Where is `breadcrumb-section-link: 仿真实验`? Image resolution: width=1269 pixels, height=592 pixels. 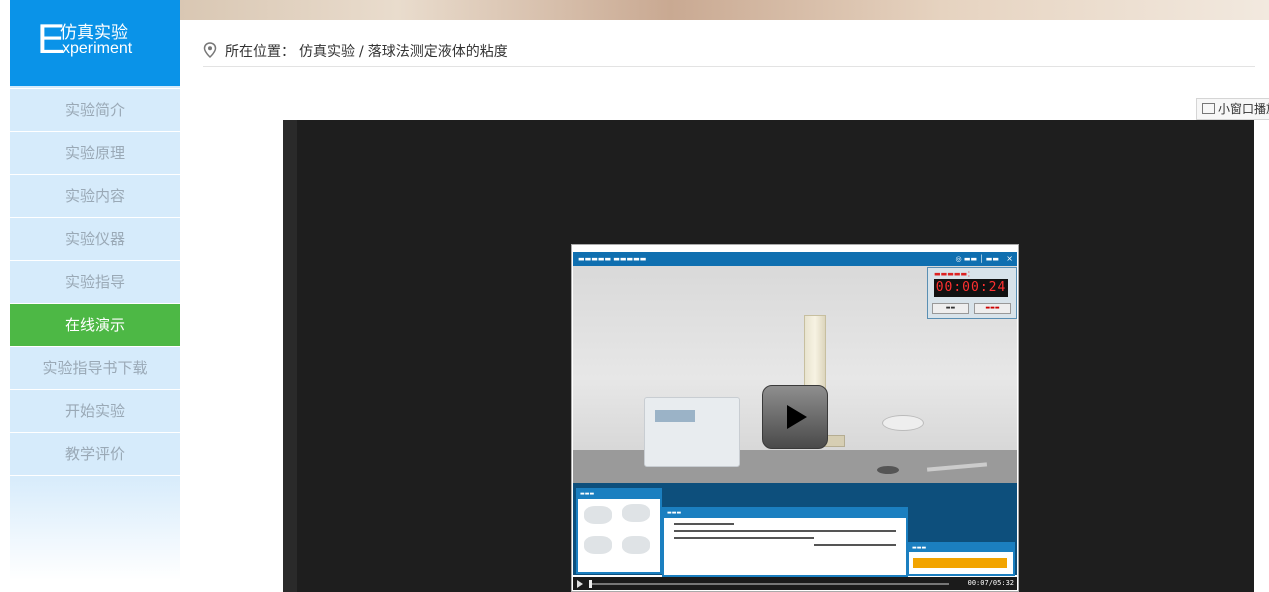
breadcrumb-section-link: 仿真实验 is located at coordinates (327, 52).